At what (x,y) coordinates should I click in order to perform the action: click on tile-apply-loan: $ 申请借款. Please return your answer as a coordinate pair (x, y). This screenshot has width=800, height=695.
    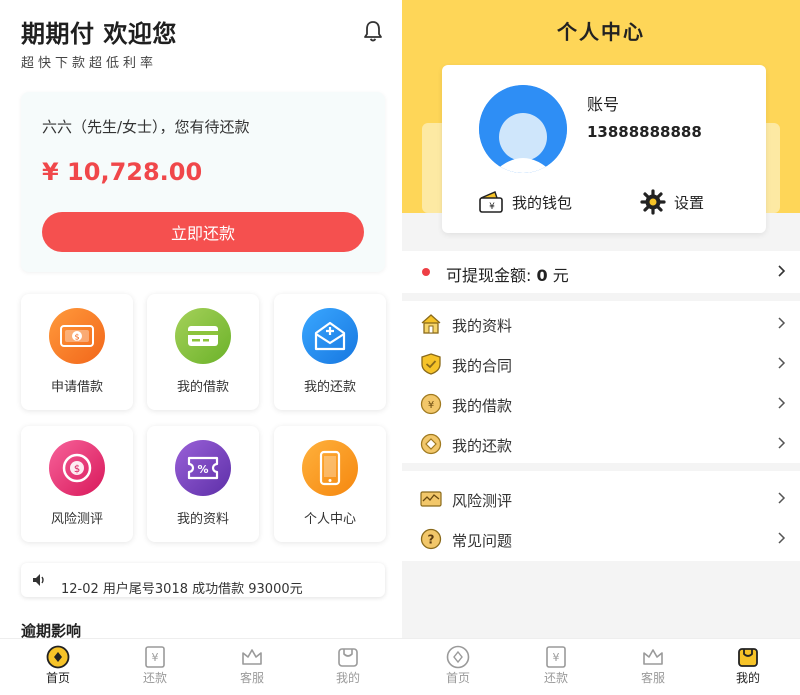
    Looking at the image, I should click on (77, 352).